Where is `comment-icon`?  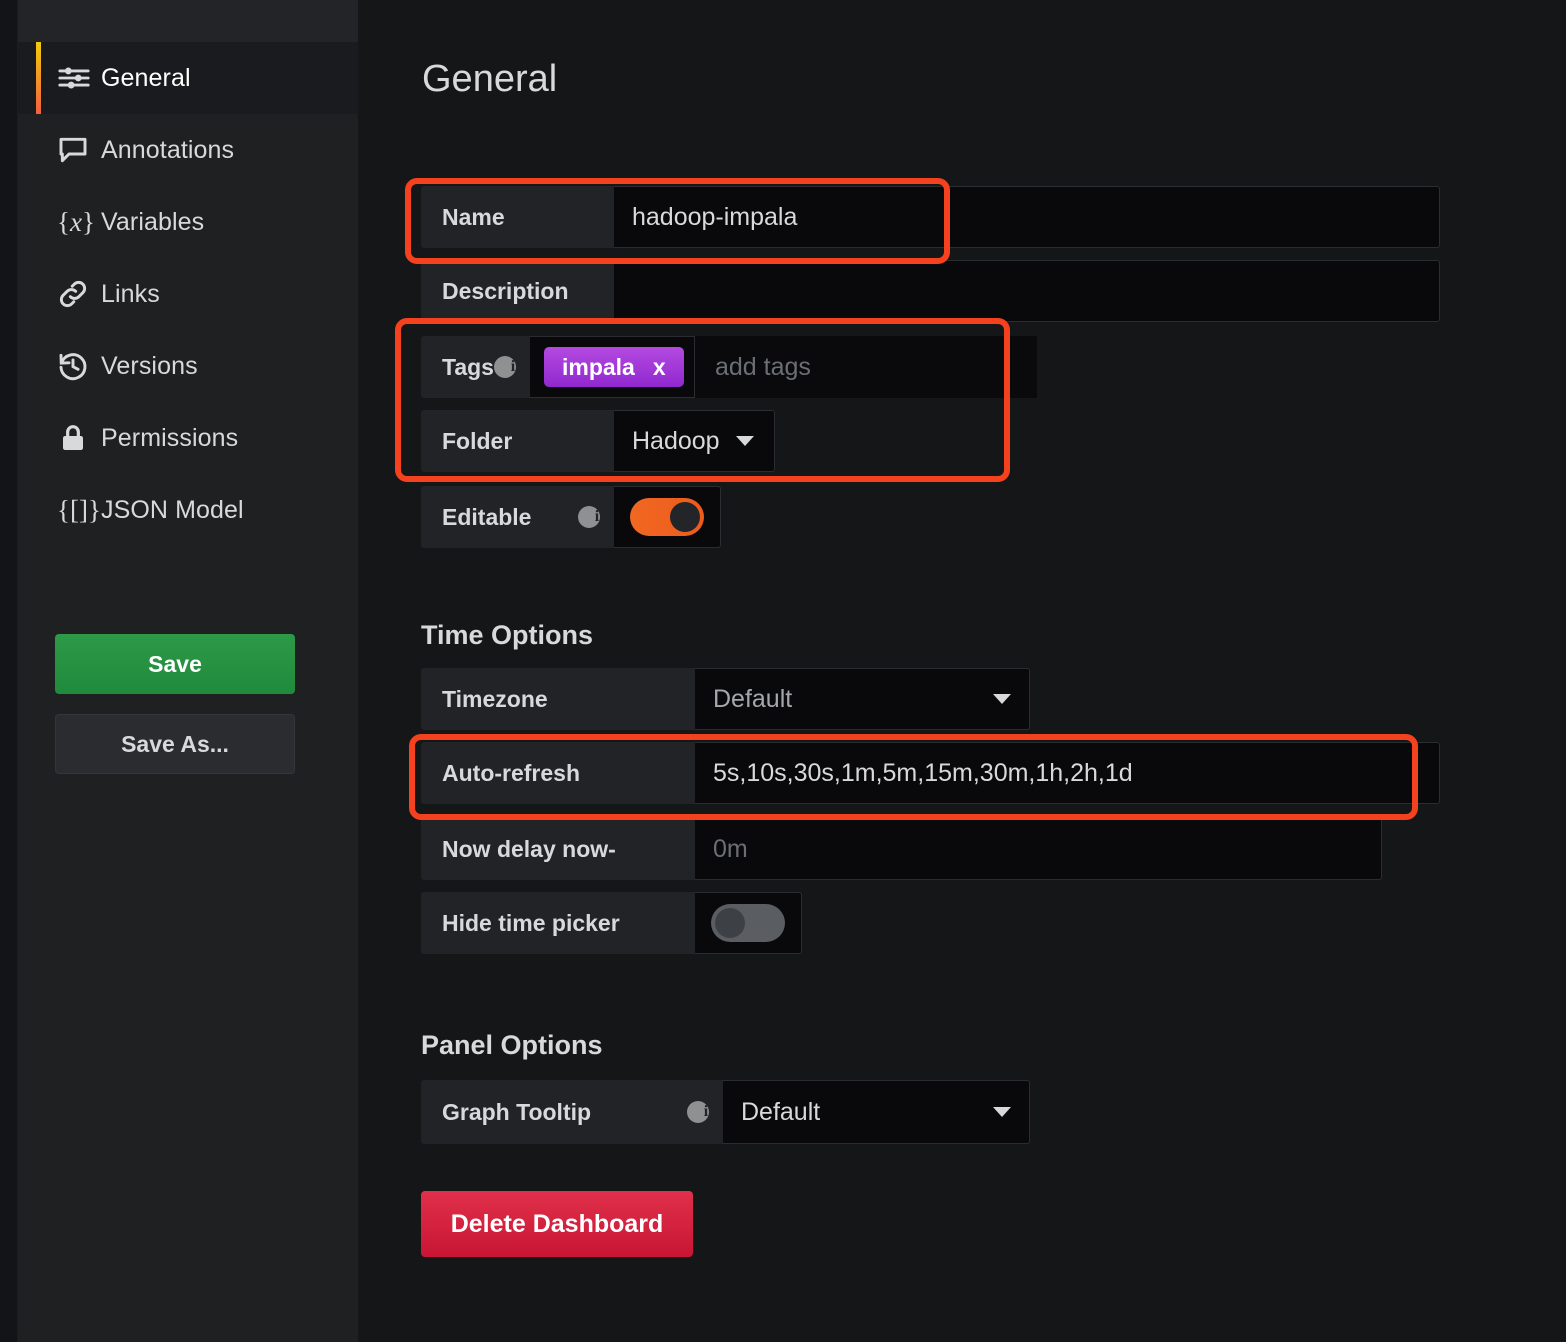 comment-icon is located at coordinates (79, 150).